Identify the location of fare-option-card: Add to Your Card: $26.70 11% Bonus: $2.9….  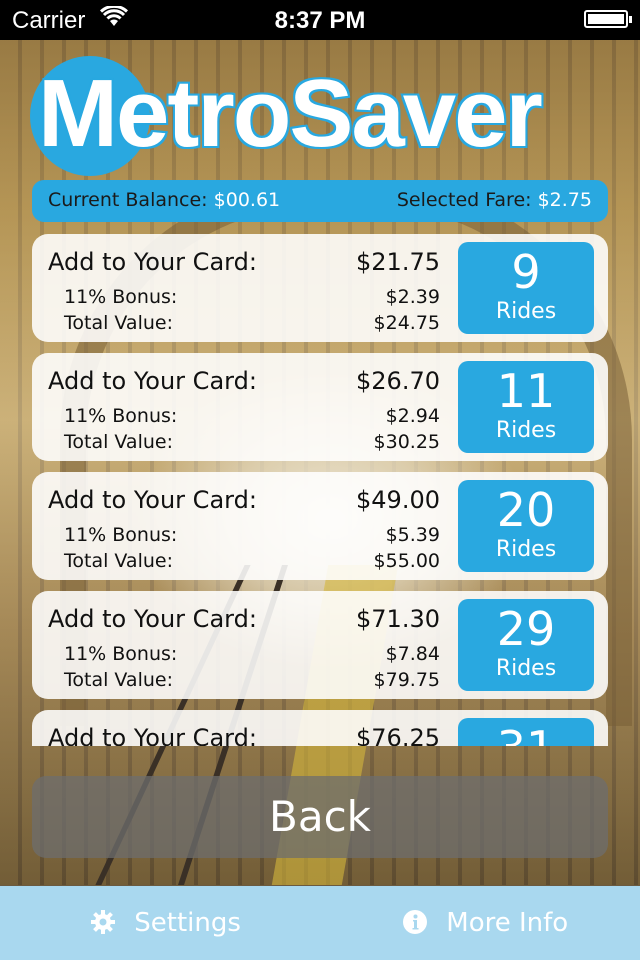
(320, 407).